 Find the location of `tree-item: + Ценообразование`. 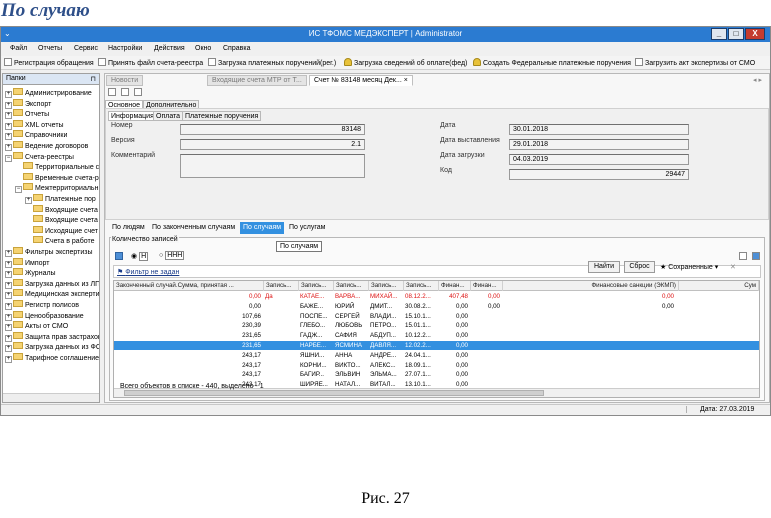

tree-item: + Ценообразование is located at coordinates (44, 315).